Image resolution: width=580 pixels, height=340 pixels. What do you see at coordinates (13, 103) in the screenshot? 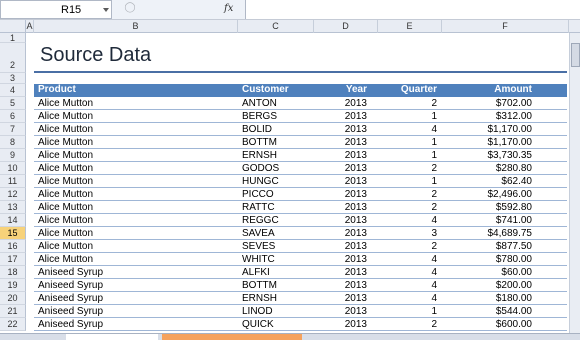
I see `row-header-5: 5` at bounding box center [13, 103].